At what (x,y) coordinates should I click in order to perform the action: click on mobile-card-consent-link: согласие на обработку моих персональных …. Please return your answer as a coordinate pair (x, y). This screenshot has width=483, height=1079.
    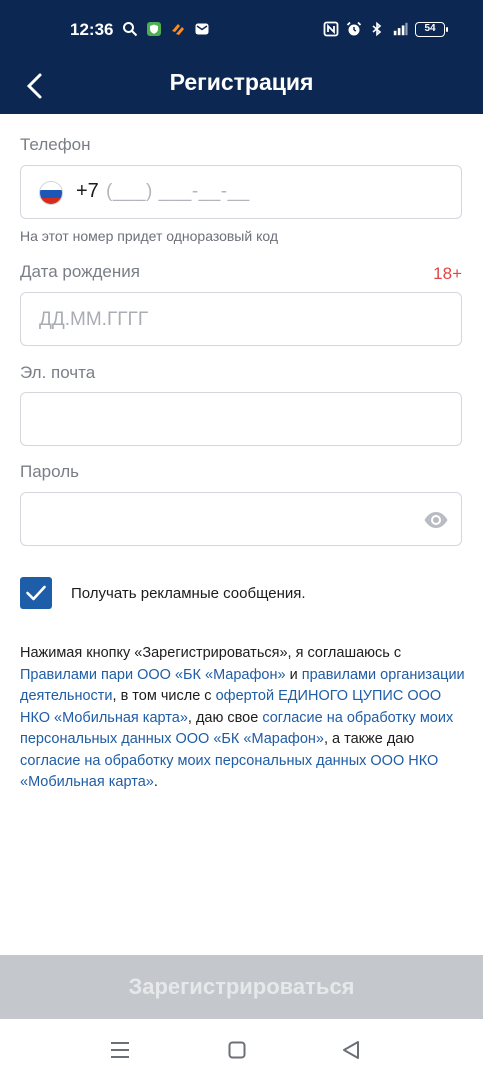
    Looking at the image, I should click on (229, 772).